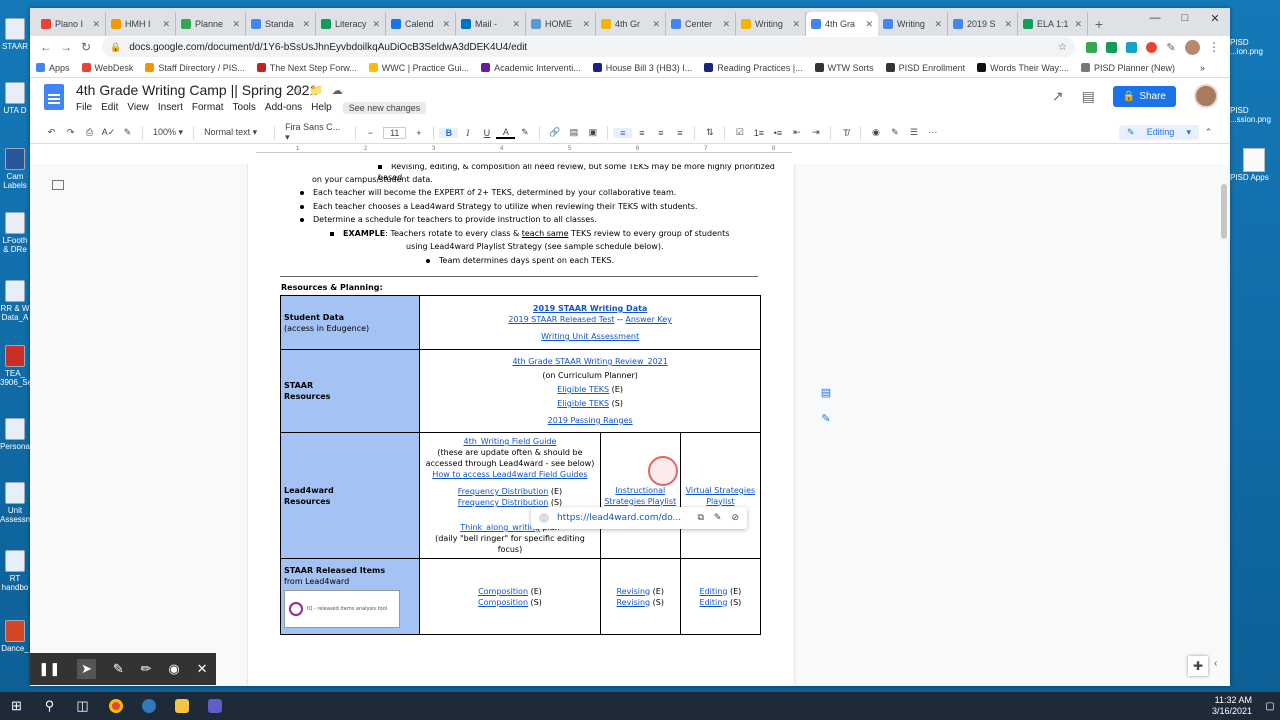 Image resolution: width=1280 pixels, height=720 pixels. Describe the element at coordinates (1254, 165) in the screenshot. I see `desktop-icon: PISD Apps` at that location.